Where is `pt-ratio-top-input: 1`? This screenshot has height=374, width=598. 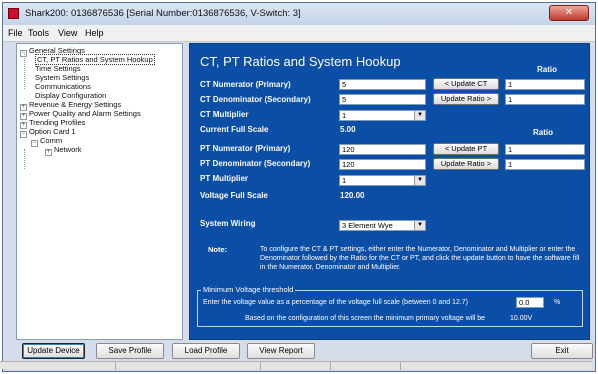 pt-ratio-top-input: 1 is located at coordinates (545, 149).